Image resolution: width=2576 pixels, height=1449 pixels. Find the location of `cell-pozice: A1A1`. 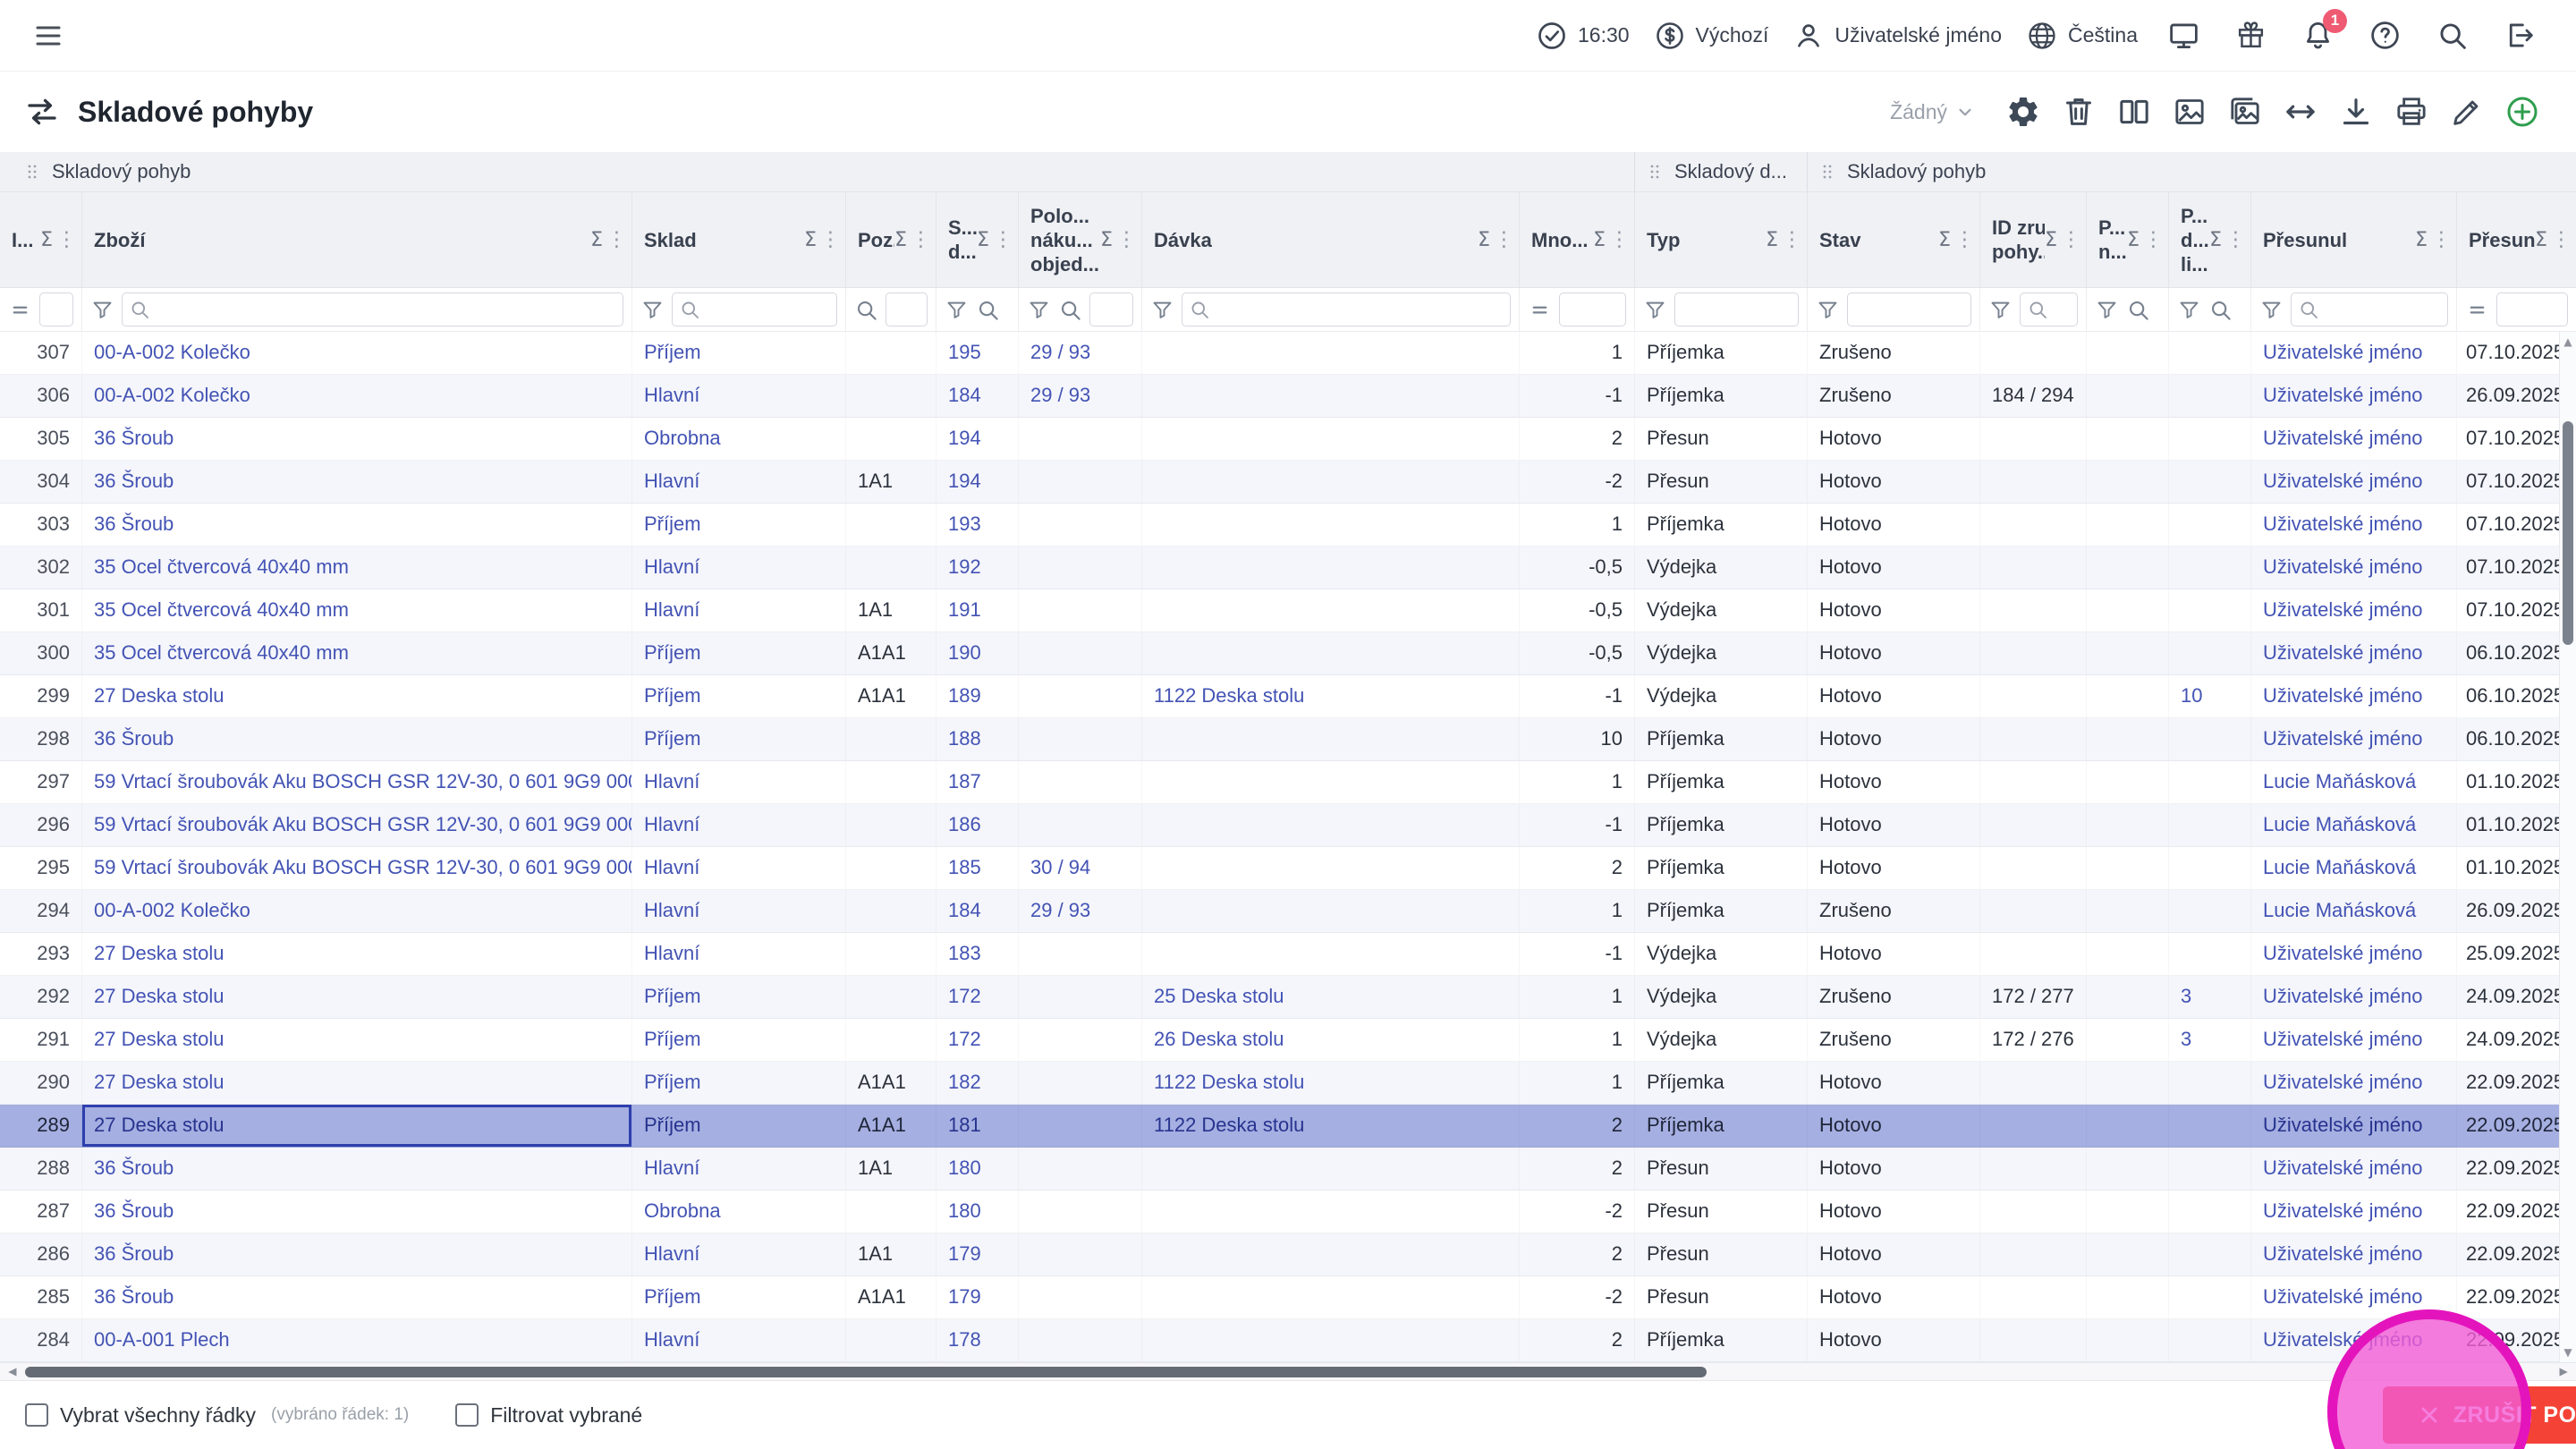

cell-pozice: A1A1 is located at coordinates (891, 653).